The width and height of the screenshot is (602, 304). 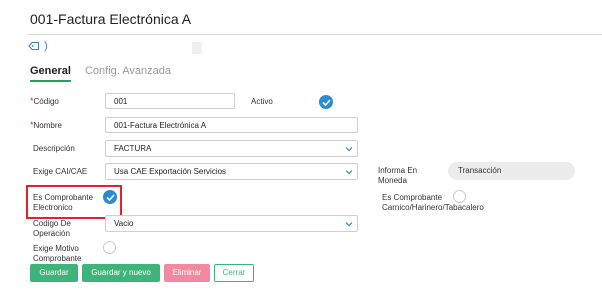 What do you see at coordinates (234, 273) in the screenshot?
I see `close-button: Cerrar` at bounding box center [234, 273].